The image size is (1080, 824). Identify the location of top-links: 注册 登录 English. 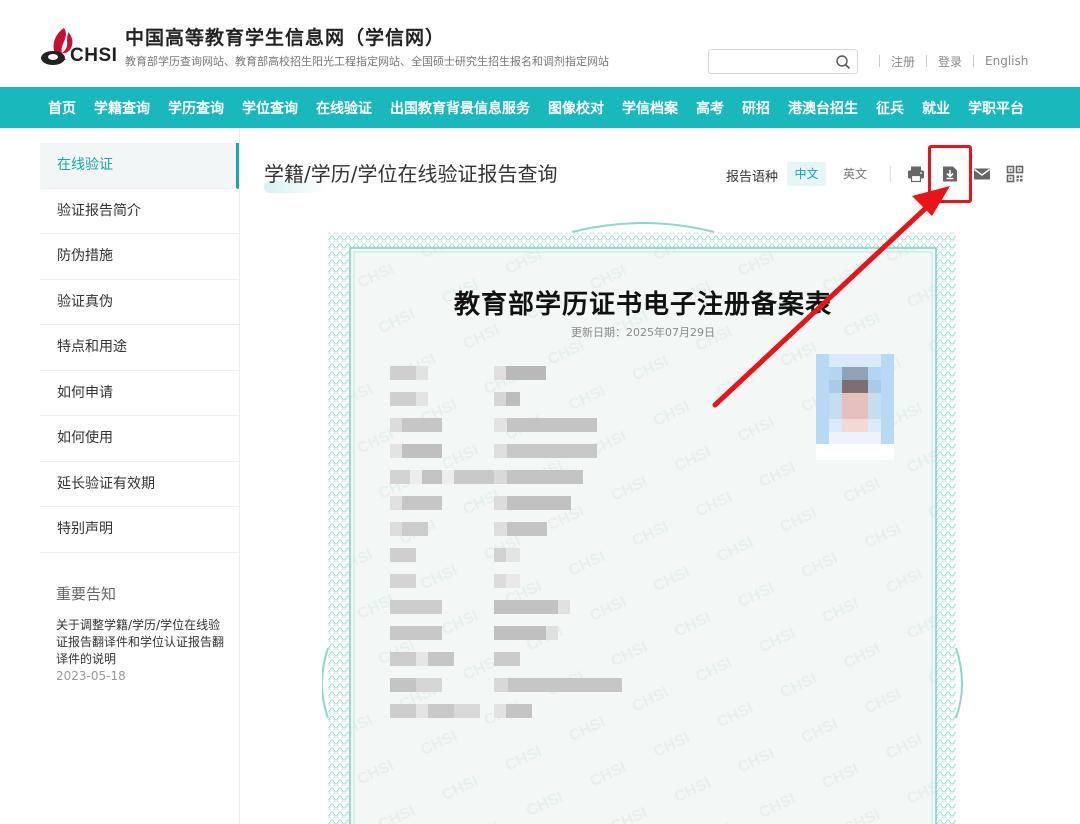
(948, 61).